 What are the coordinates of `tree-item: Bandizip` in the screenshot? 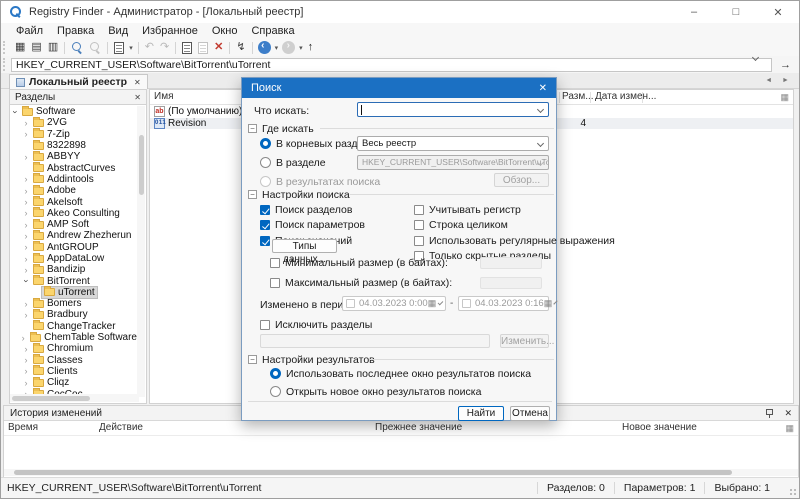 It's located at (74, 269).